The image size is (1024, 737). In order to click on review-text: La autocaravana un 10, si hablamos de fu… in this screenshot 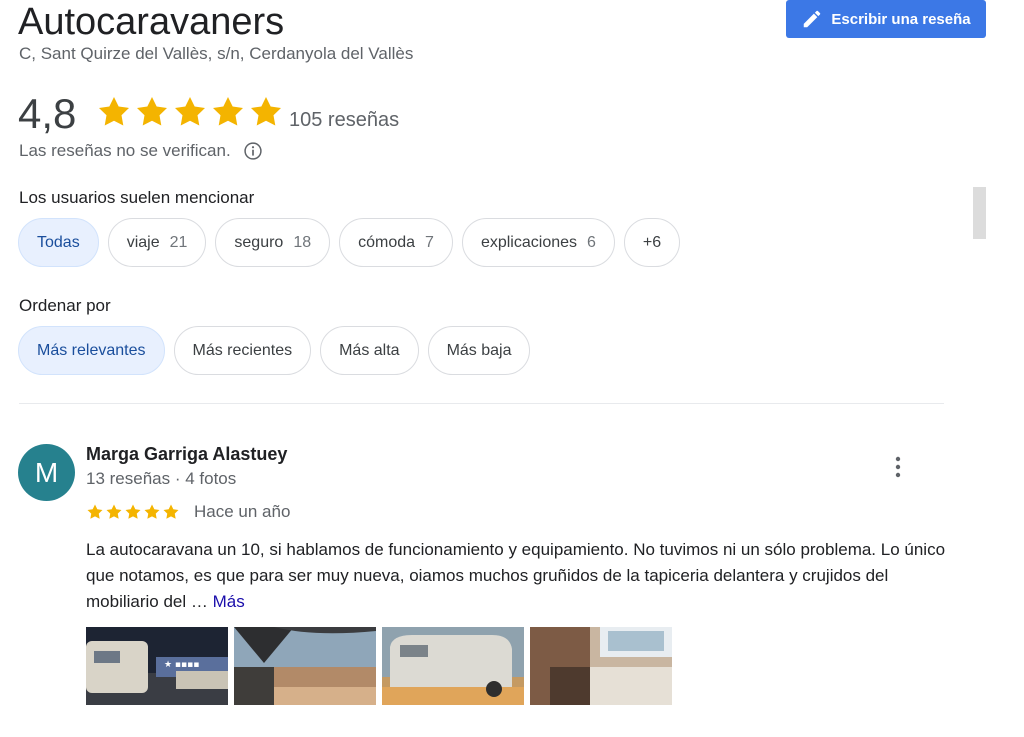, I will do `click(521, 576)`.